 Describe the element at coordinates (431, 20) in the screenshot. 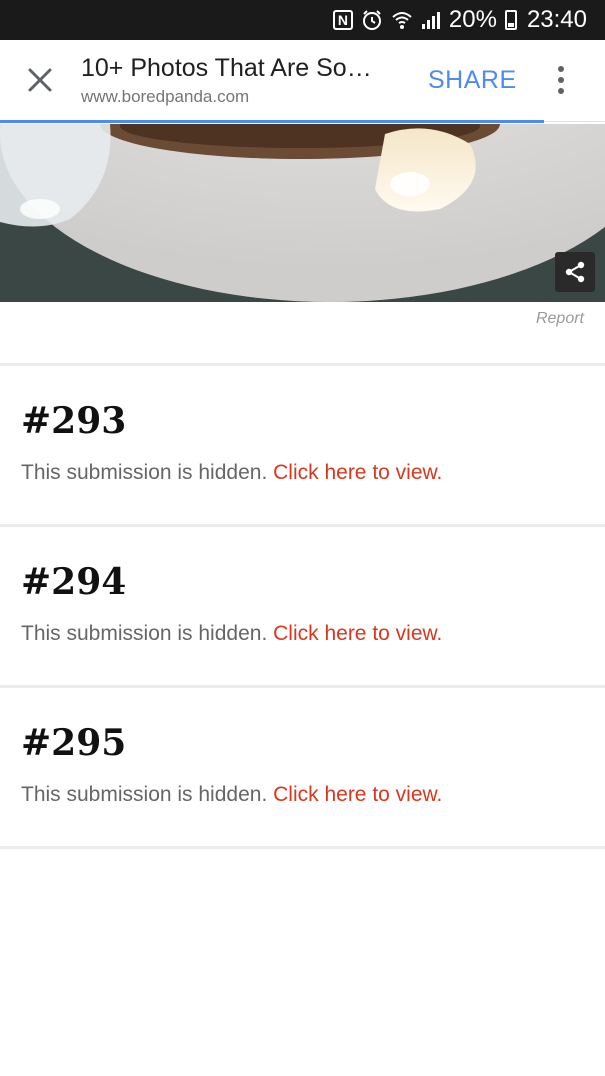

I see `signal-icon` at that location.